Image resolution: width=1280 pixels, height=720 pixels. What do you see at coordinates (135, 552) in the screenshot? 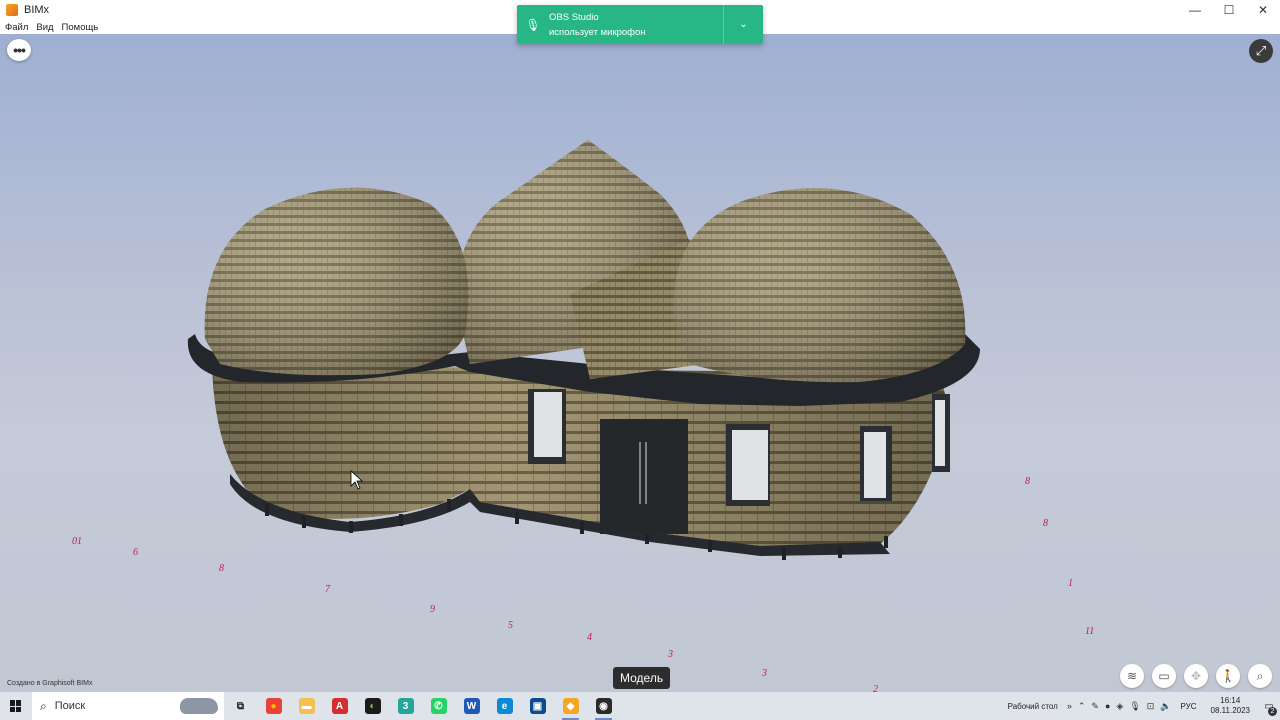
I see `grid-label: 6` at bounding box center [135, 552].